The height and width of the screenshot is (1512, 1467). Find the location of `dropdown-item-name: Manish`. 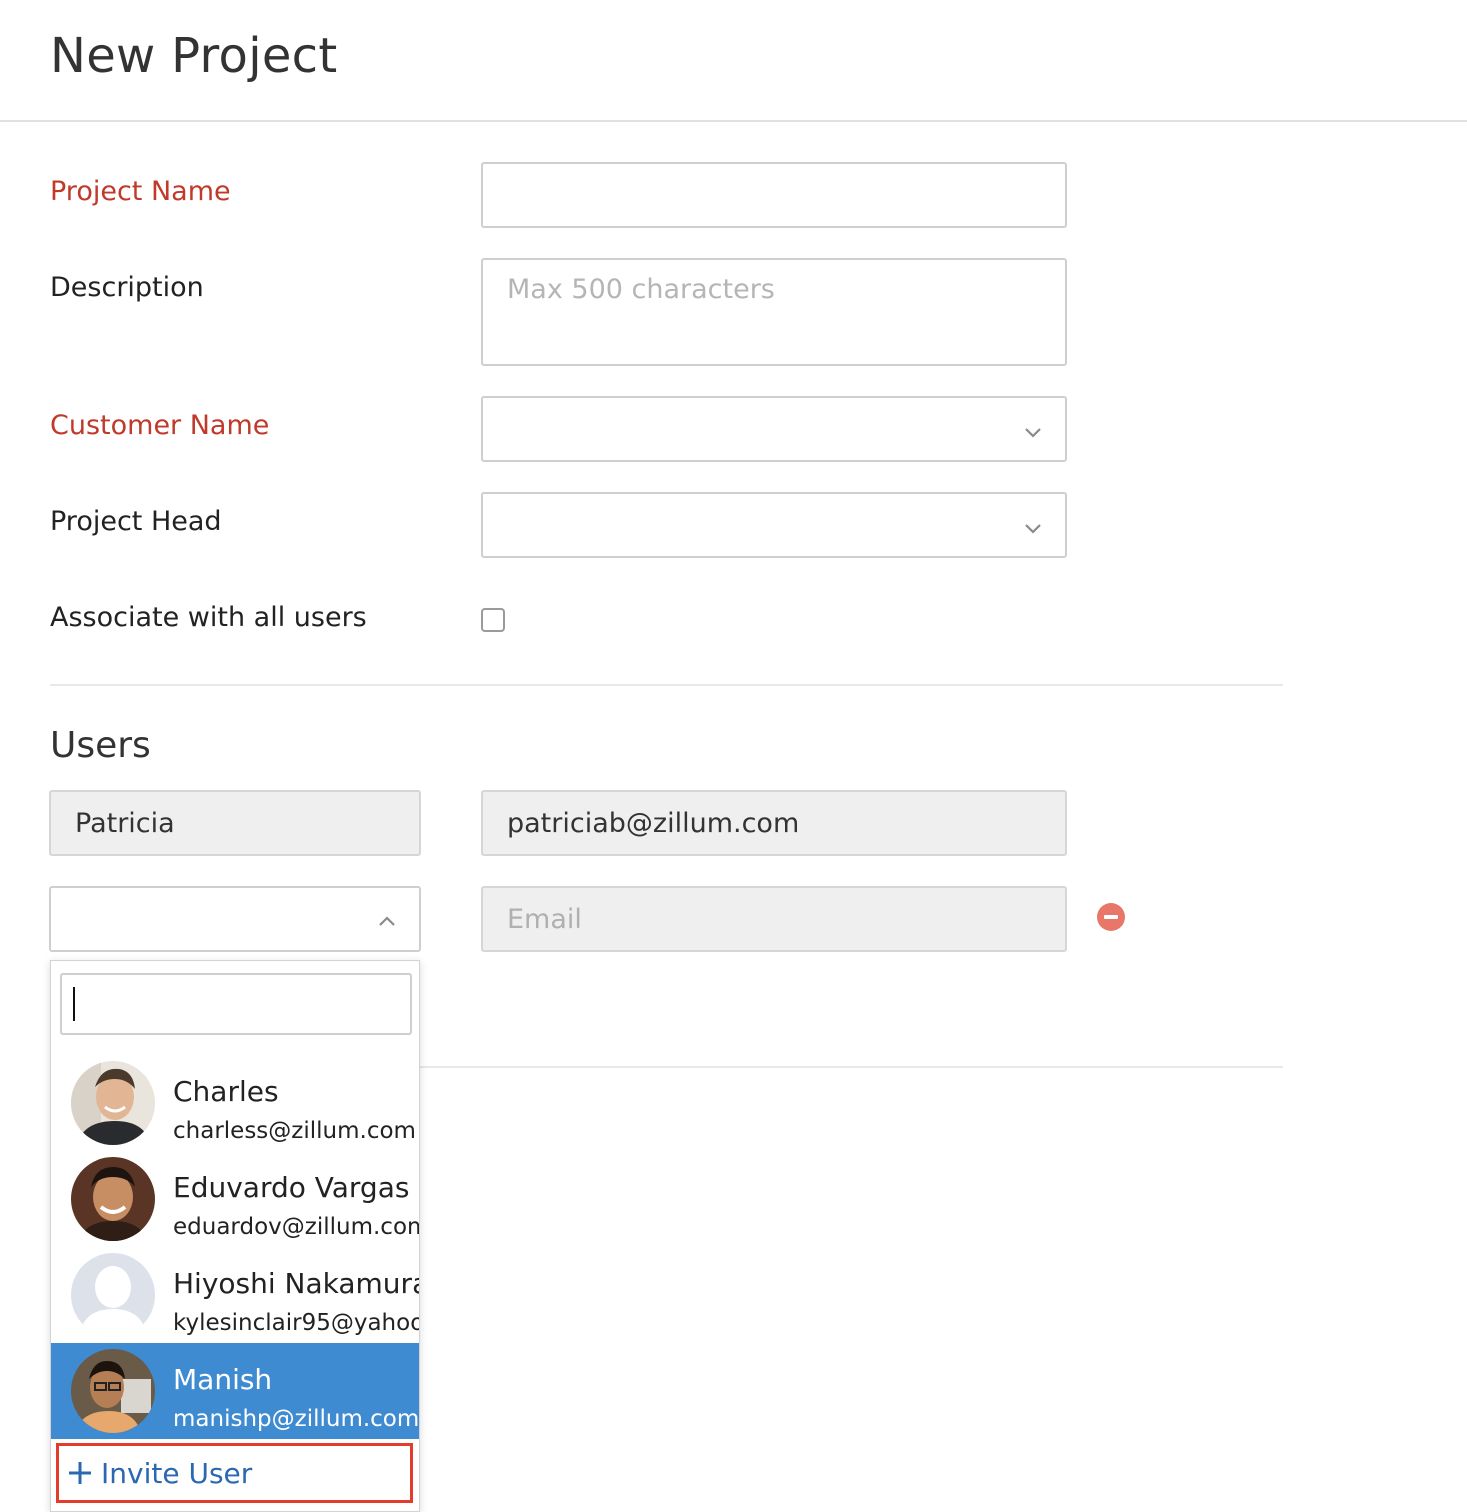

dropdown-item-name: Manish is located at coordinates (223, 1379).